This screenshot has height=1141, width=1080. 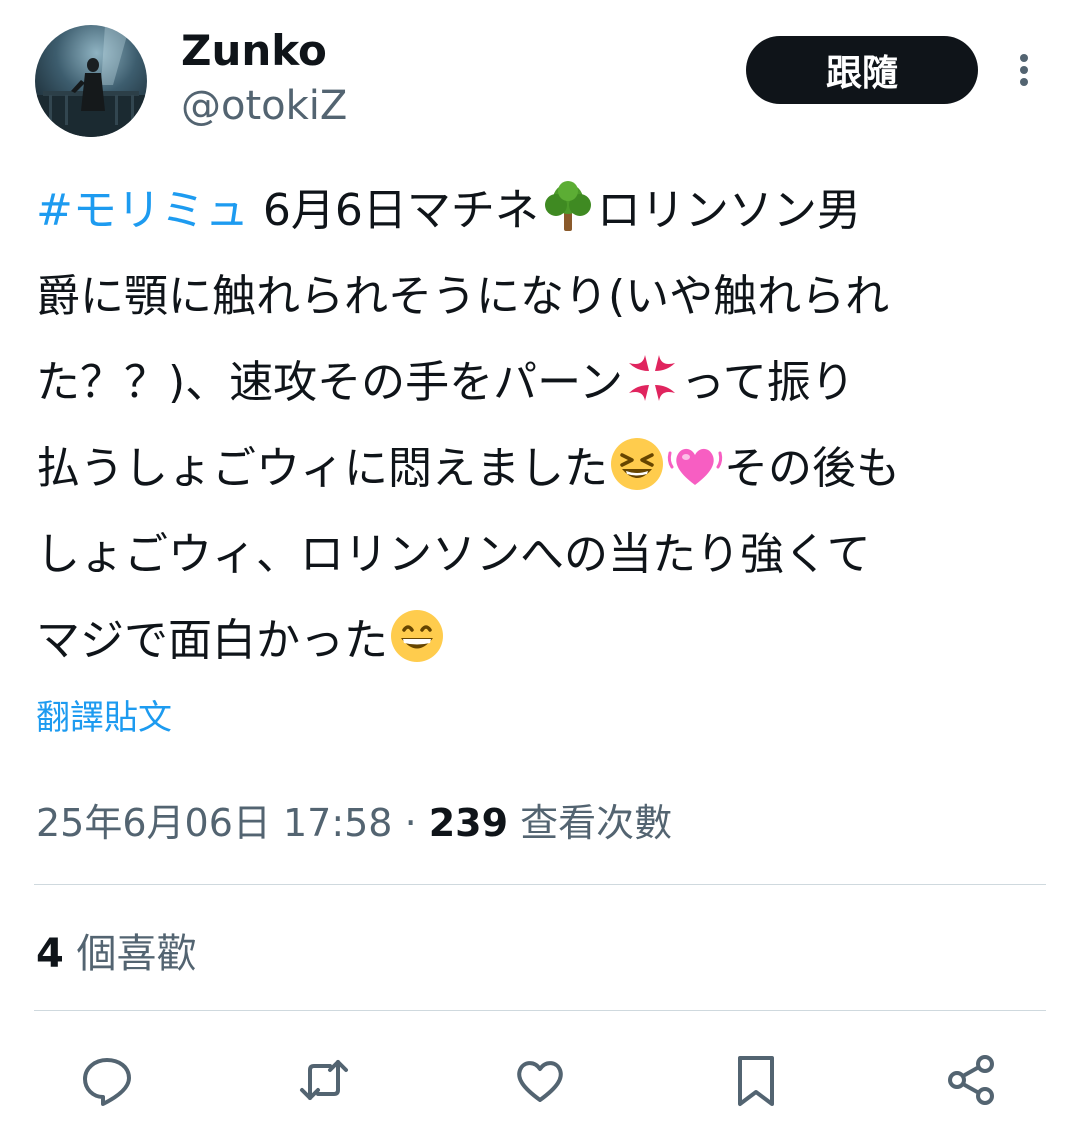 What do you see at coordinates (212, 640) in the screenshot?
I see `tweet-text-segment: マジで面白かった` at bounding box center [212, 640].